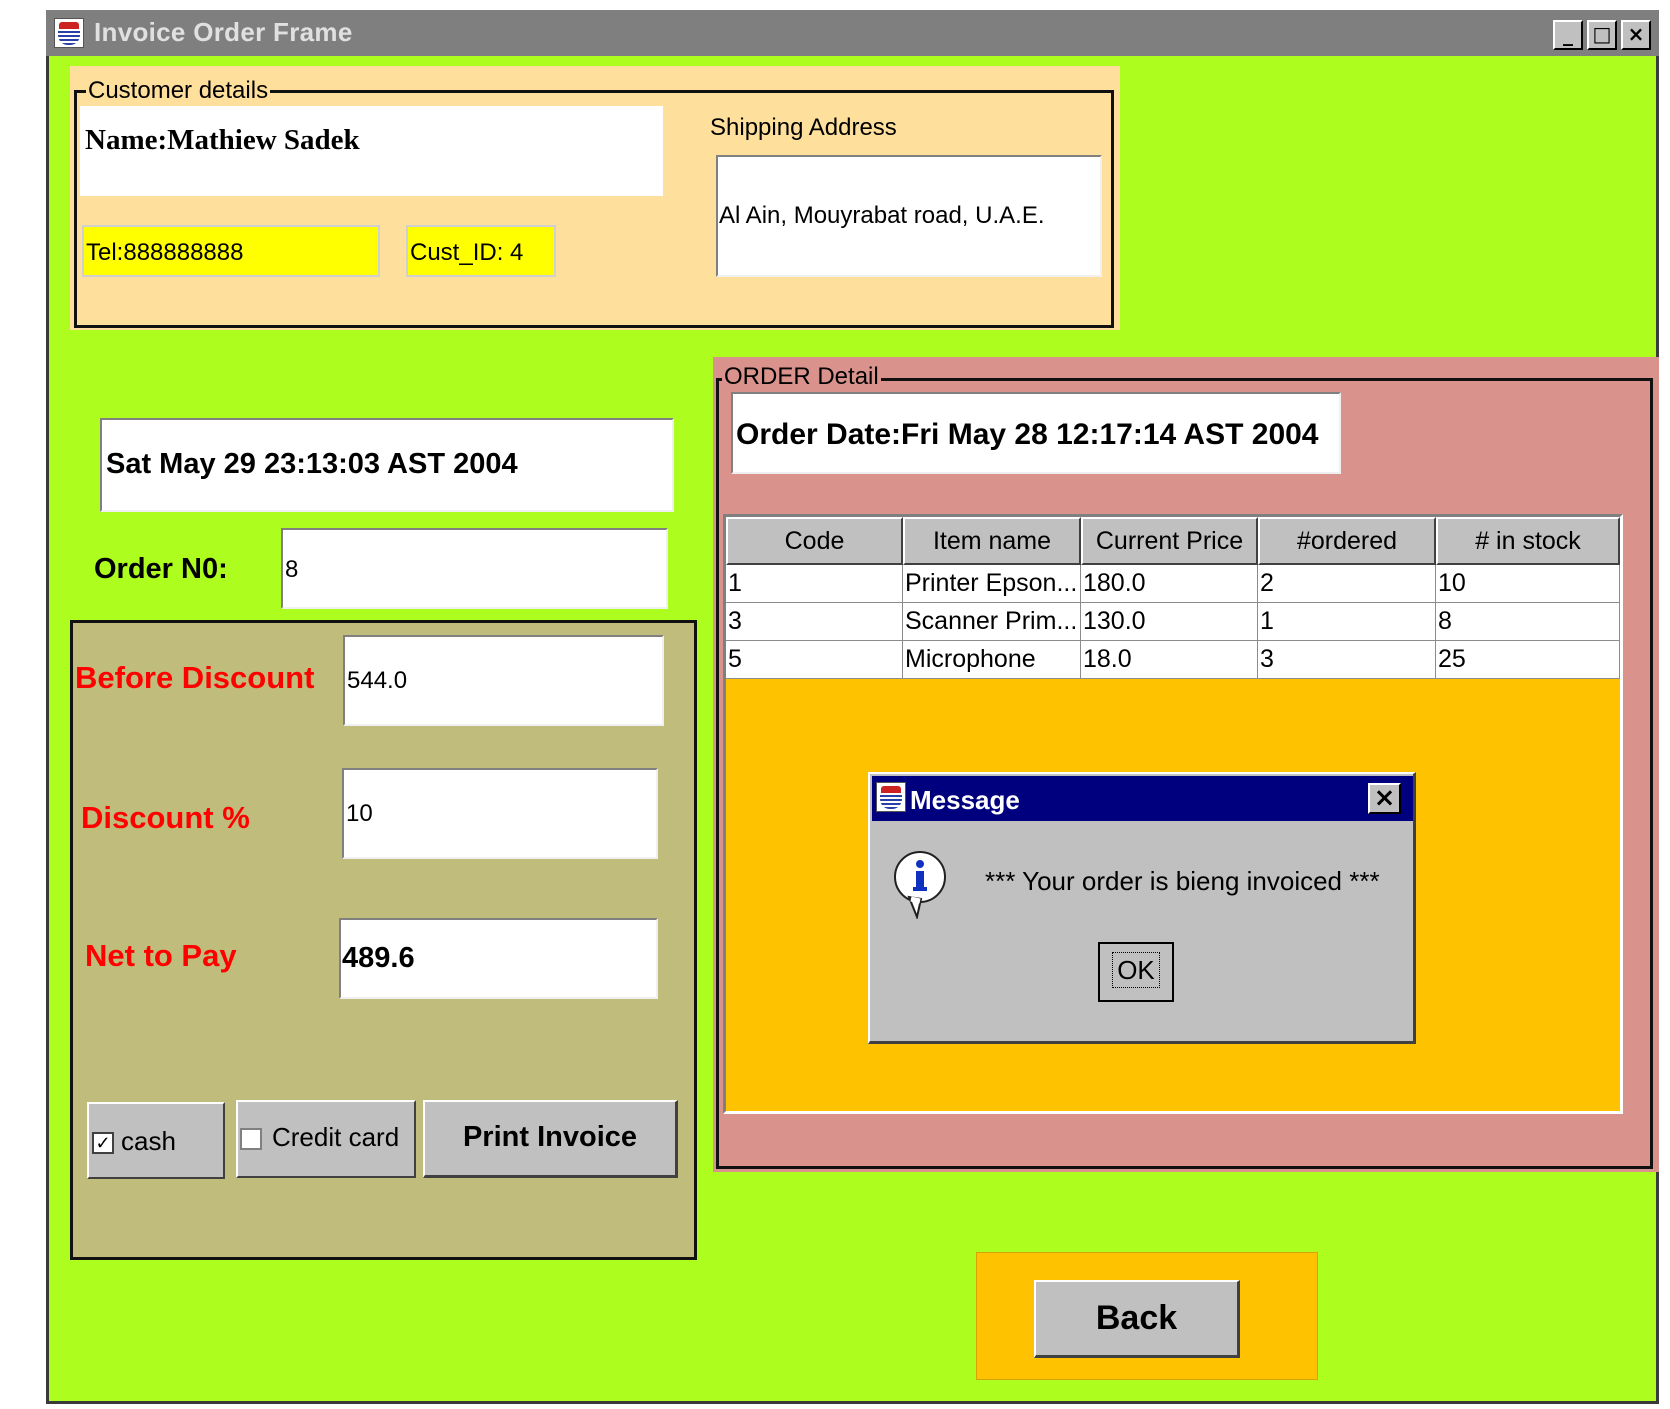 The width and height of the screenshot is (1670, 1409). I want to click on order-number-label: Order N0:, so click(161, 569).